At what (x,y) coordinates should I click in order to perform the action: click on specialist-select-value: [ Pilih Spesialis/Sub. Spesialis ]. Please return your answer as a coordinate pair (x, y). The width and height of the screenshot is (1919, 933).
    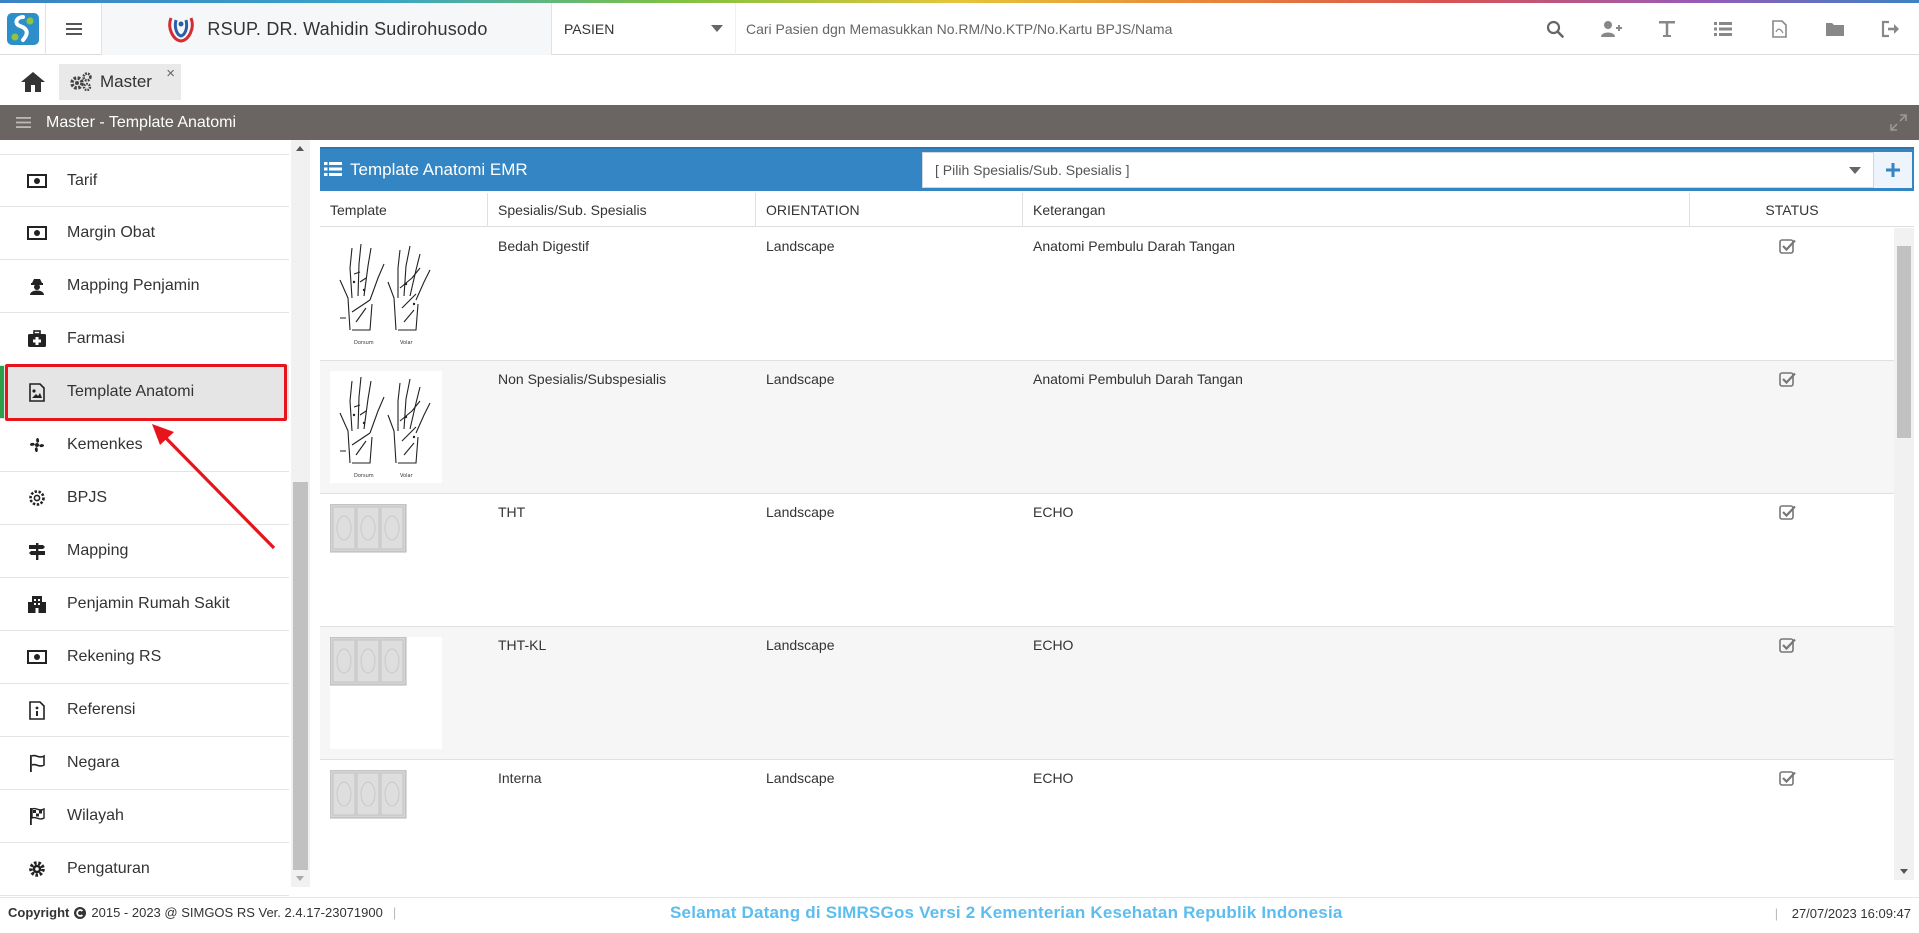
    Looking at the image, I should click on (1032, 170).